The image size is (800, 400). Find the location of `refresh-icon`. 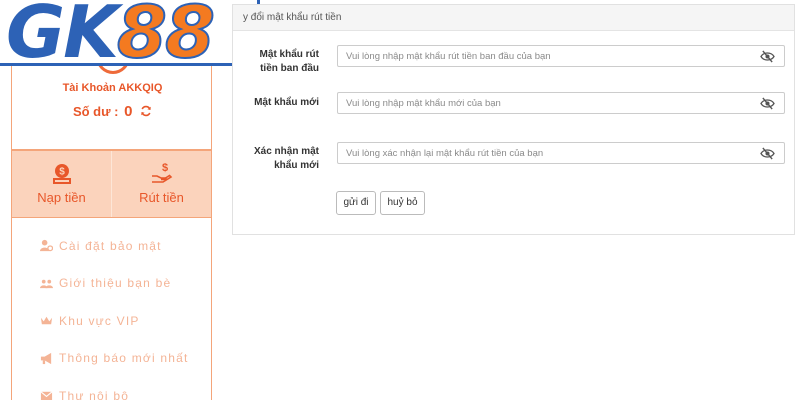

refresh-icon is located at coordinates (146, 111).